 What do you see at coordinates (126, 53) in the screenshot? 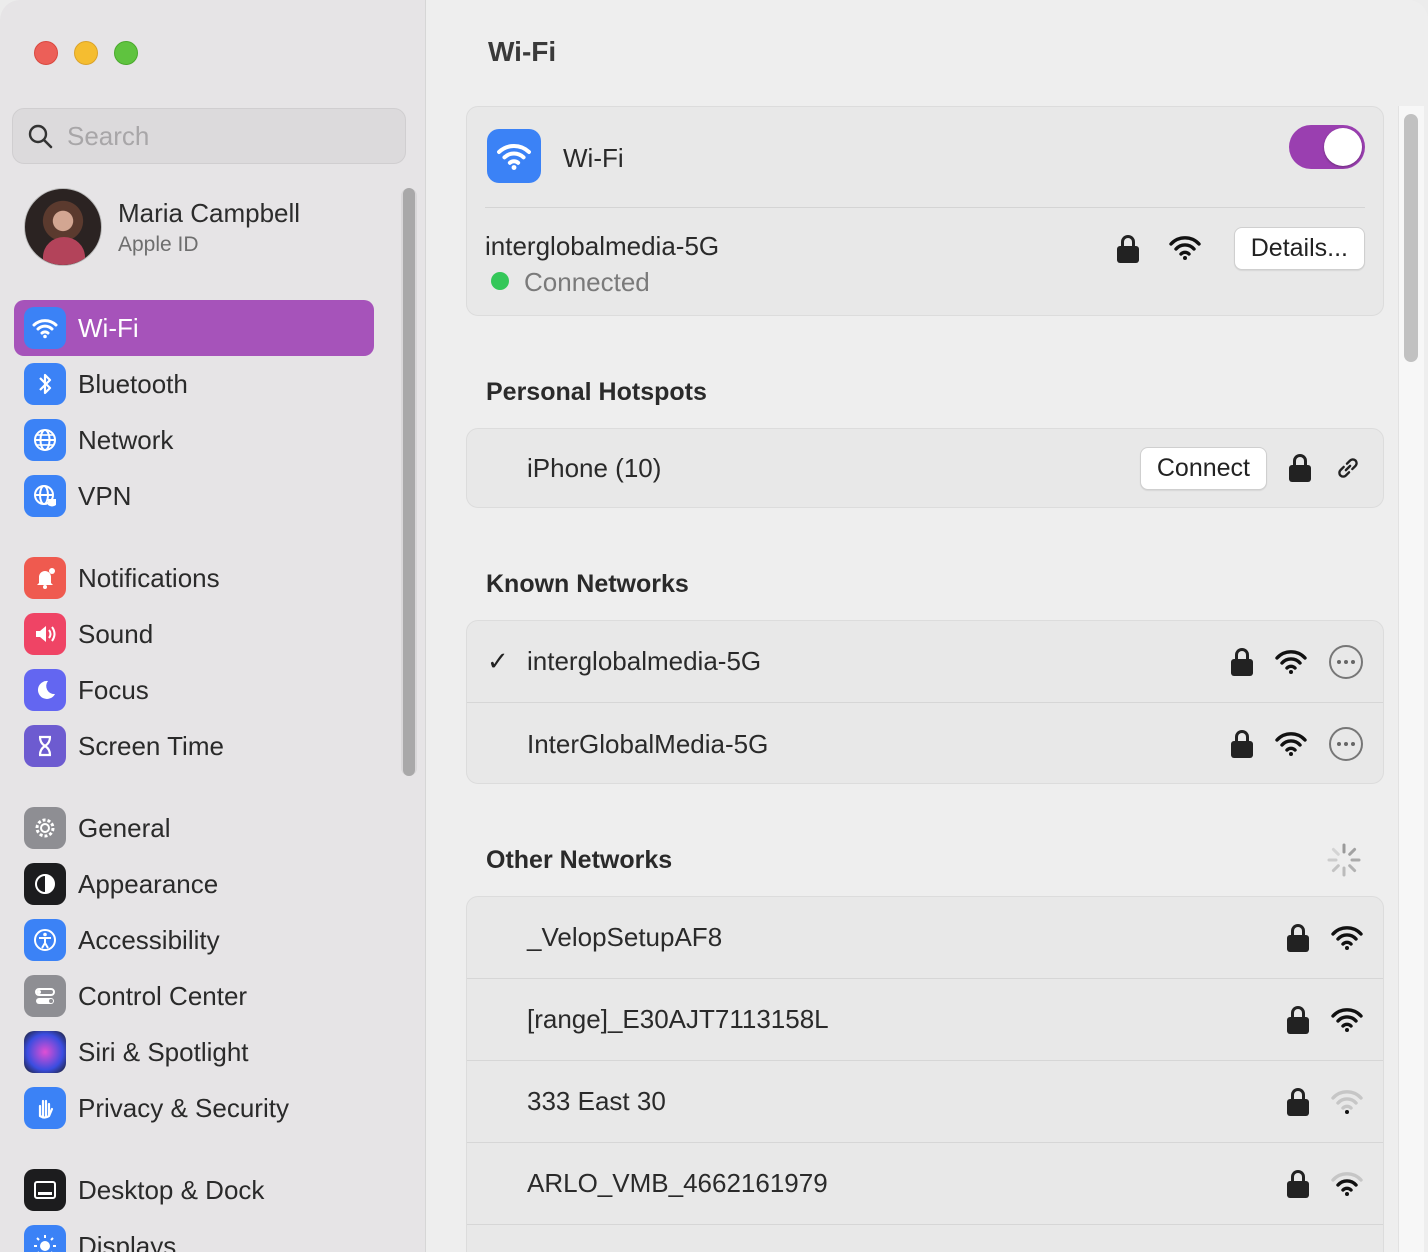
I see `maximize-window-button` at bounding box center [126, 53].